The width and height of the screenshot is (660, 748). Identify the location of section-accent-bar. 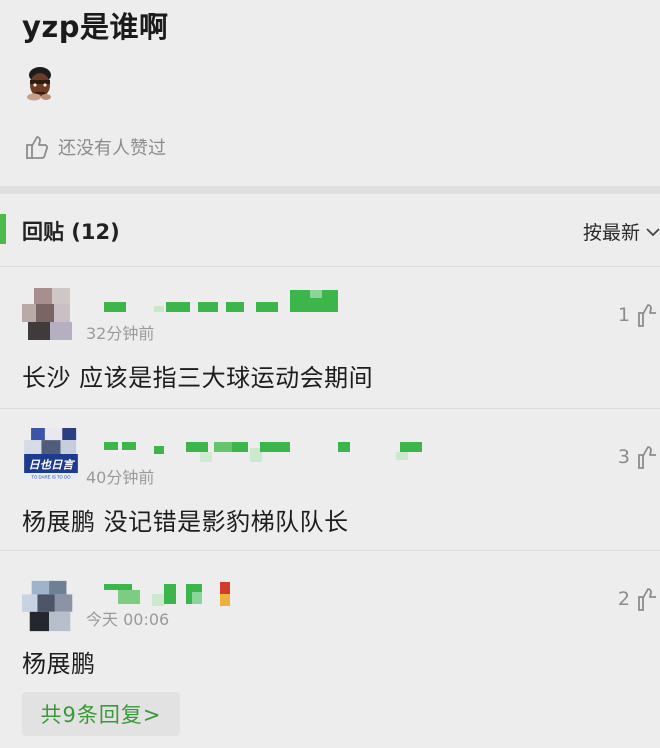
(3, 229).